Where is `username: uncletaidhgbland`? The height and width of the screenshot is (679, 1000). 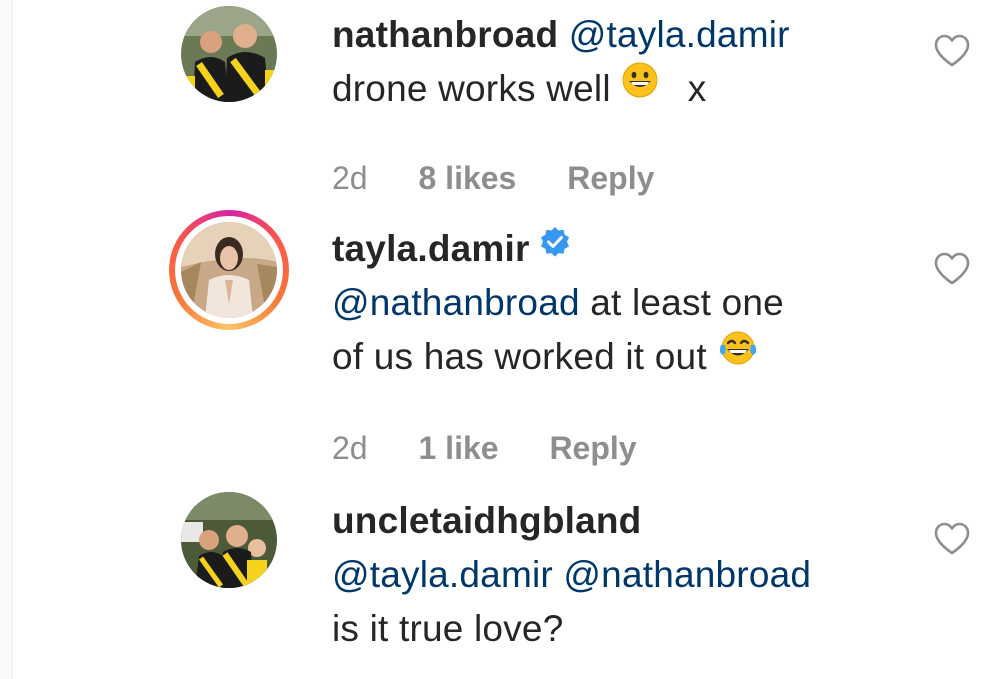
username: uncletaidhgbland is located at coordinates (486, 520).